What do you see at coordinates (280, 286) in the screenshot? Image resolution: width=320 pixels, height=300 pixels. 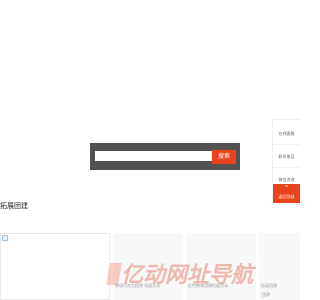 I see `card-3-caption: 拓展团建` at bounding box center [280, 286].